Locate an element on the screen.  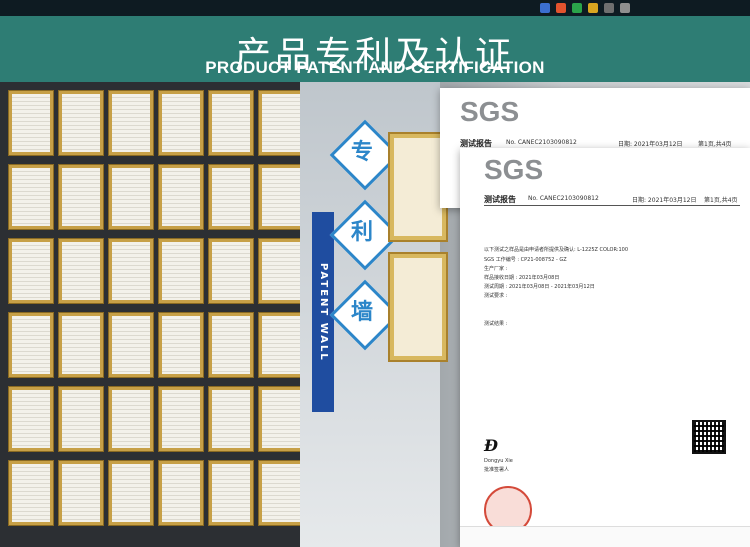
report-line: 测试要求 : is located at coordinates (496, 296).